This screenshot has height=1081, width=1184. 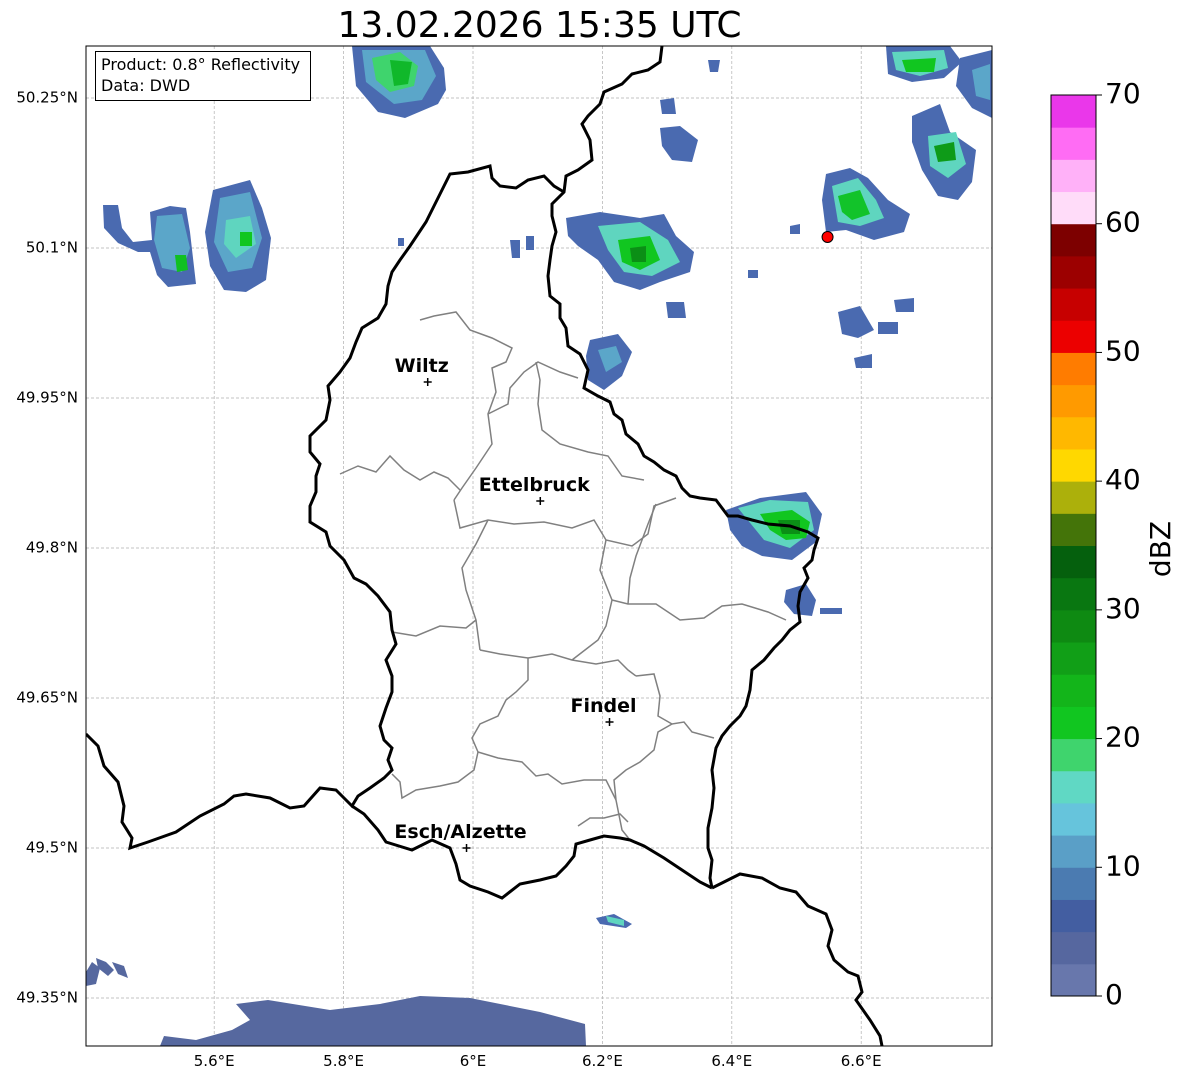 I want to click on radar-site-dot, so click(x=827, y=237).